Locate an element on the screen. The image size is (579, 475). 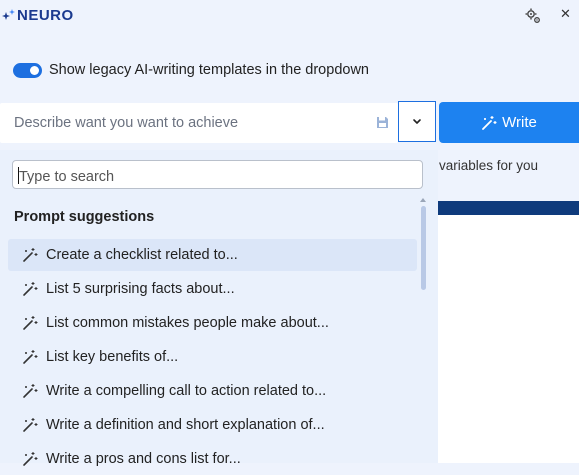
neuro-logo: NEURO is located at coordinates (38, 15).